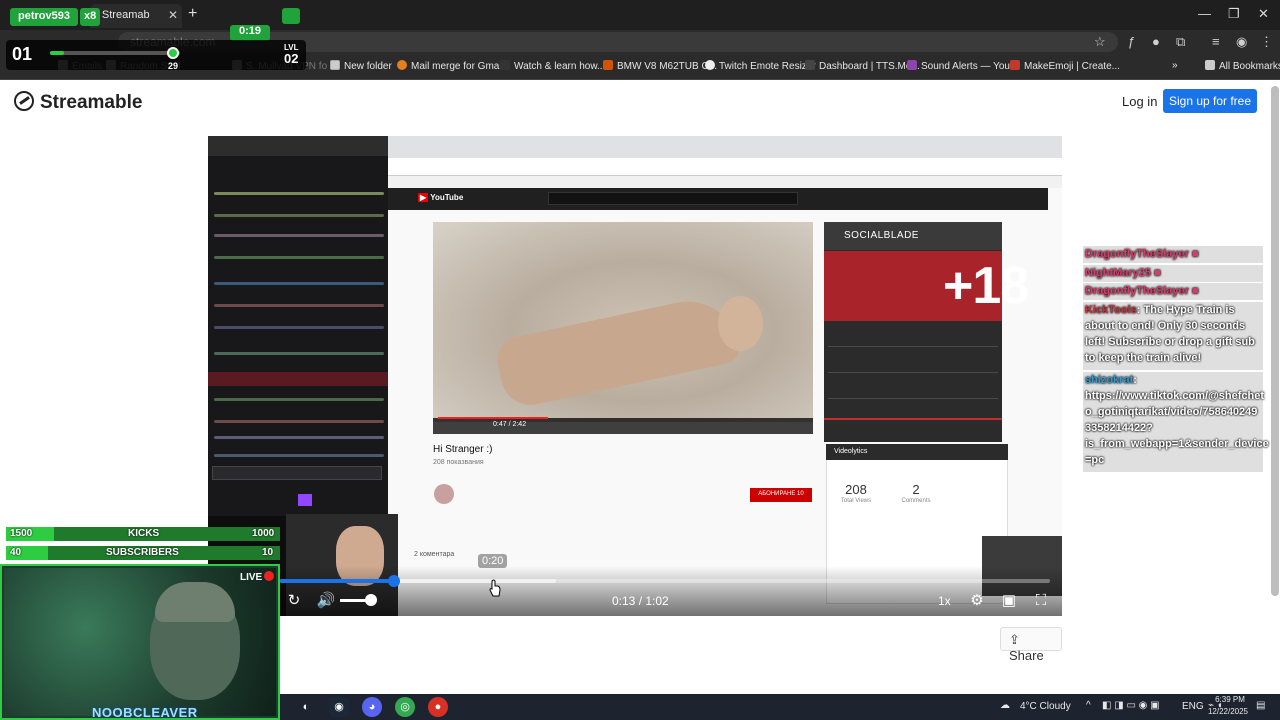 This screenshot has height=720, width=1280. Describe the element at coordinates (269, 576) in the screenshot. I see `live-dot-icon` at that location.